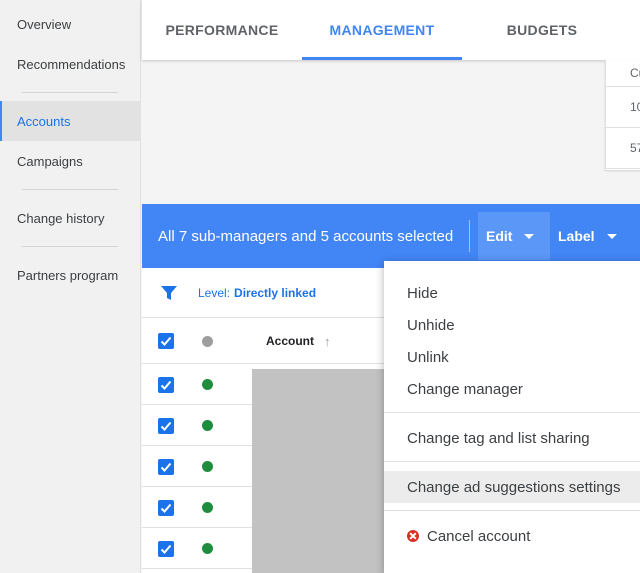 This screenshot has width=640, height=573. I want to click on label-button-label: Label, so click(576, 236).